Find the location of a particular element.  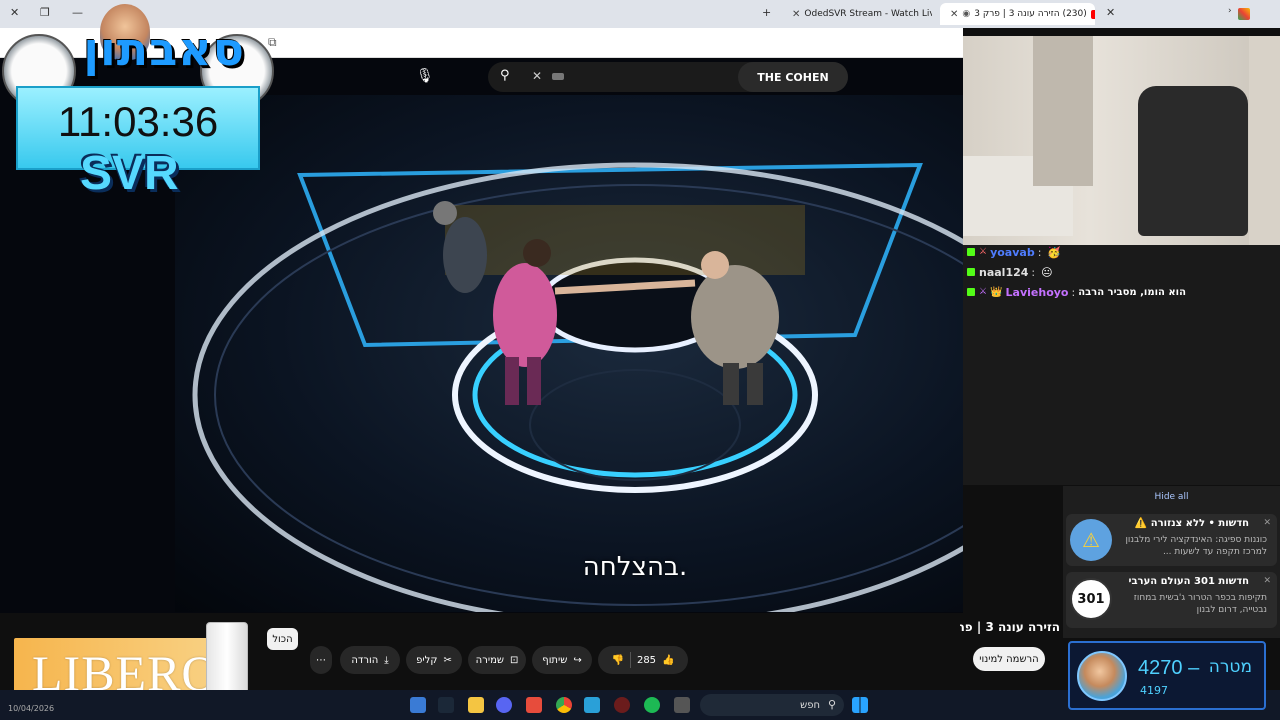

clip-label: קליפ is located at coordinates (427, 660).